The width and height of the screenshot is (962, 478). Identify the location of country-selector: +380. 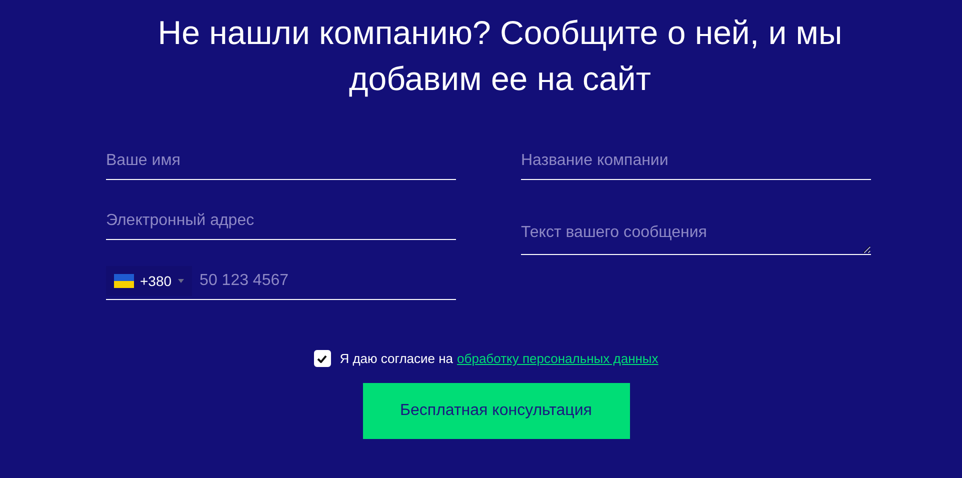
(149, 281).